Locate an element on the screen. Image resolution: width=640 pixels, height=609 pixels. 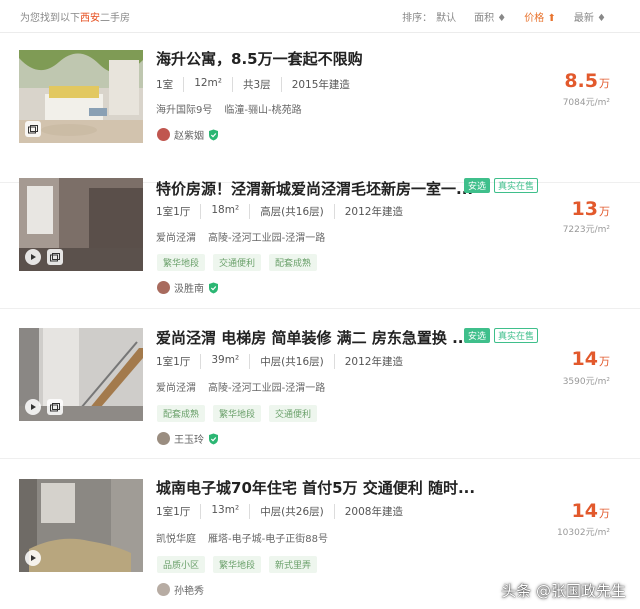
sort-latest: 最新 ♦ is located at coordinates (590, 16).